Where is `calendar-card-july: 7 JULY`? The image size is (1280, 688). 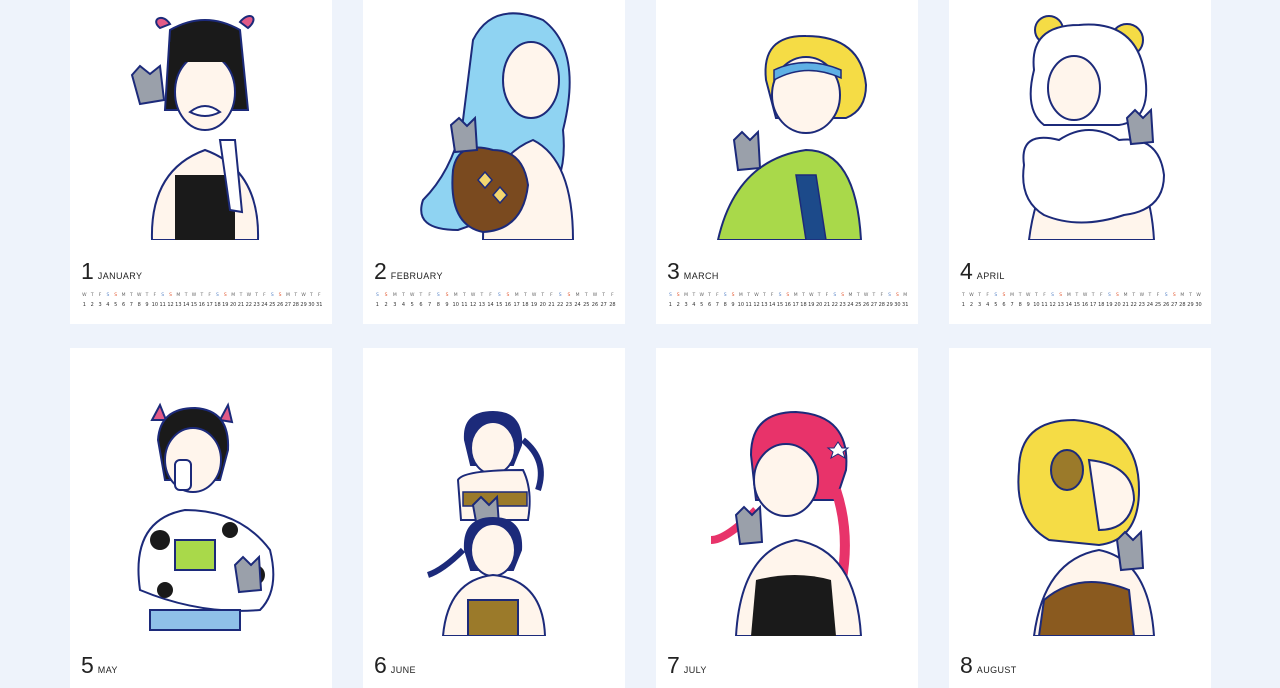
calendar-card-july: 7 JULY is located at coordinates (787, 518).